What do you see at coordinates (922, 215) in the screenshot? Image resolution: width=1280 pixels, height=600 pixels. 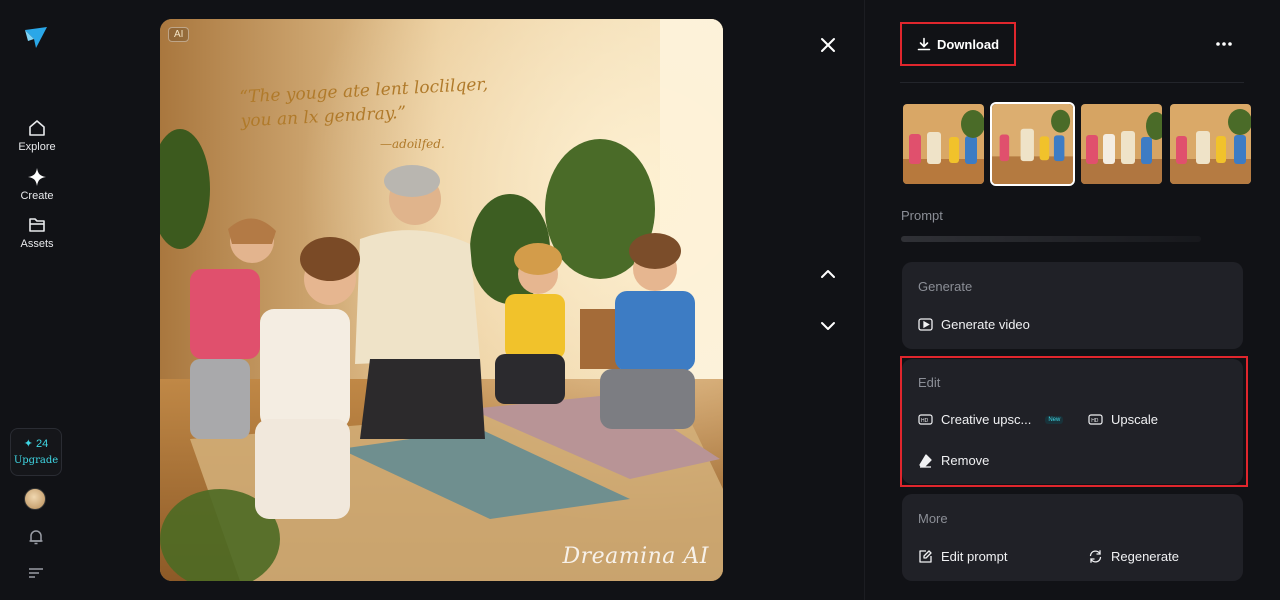 I see `prompt-label: Prompt` at bounding box center [922, 215].